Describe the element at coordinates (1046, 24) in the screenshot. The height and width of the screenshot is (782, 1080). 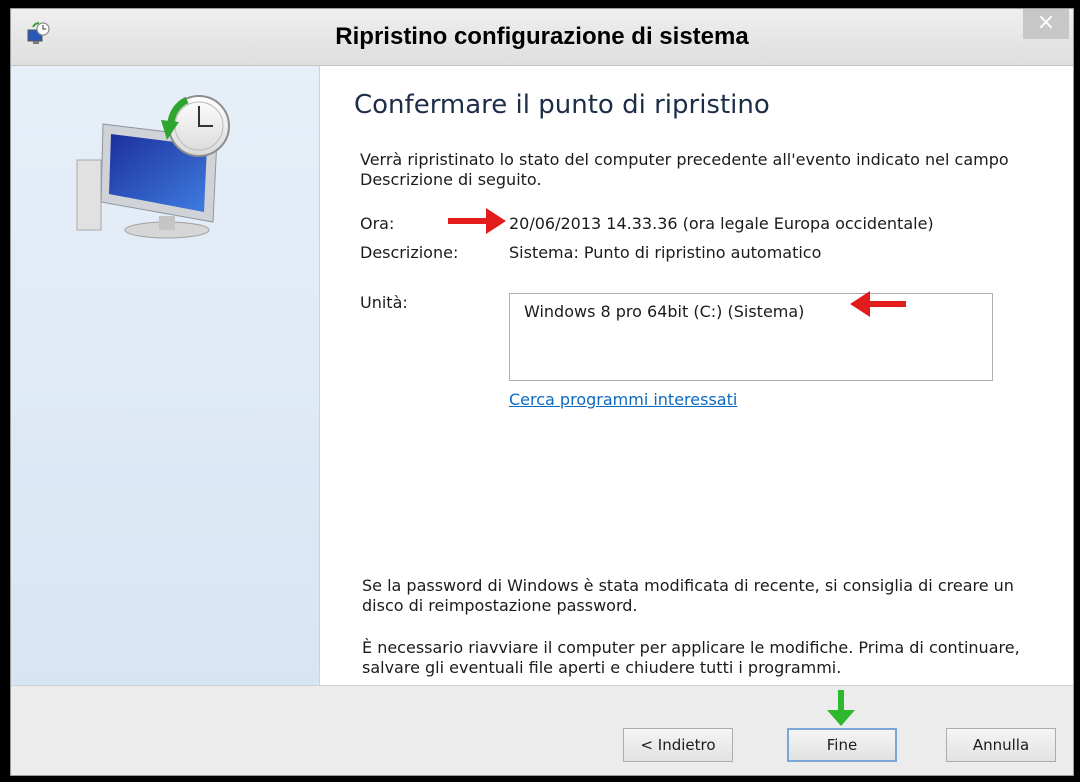
I see `close-button: ×` at that location.